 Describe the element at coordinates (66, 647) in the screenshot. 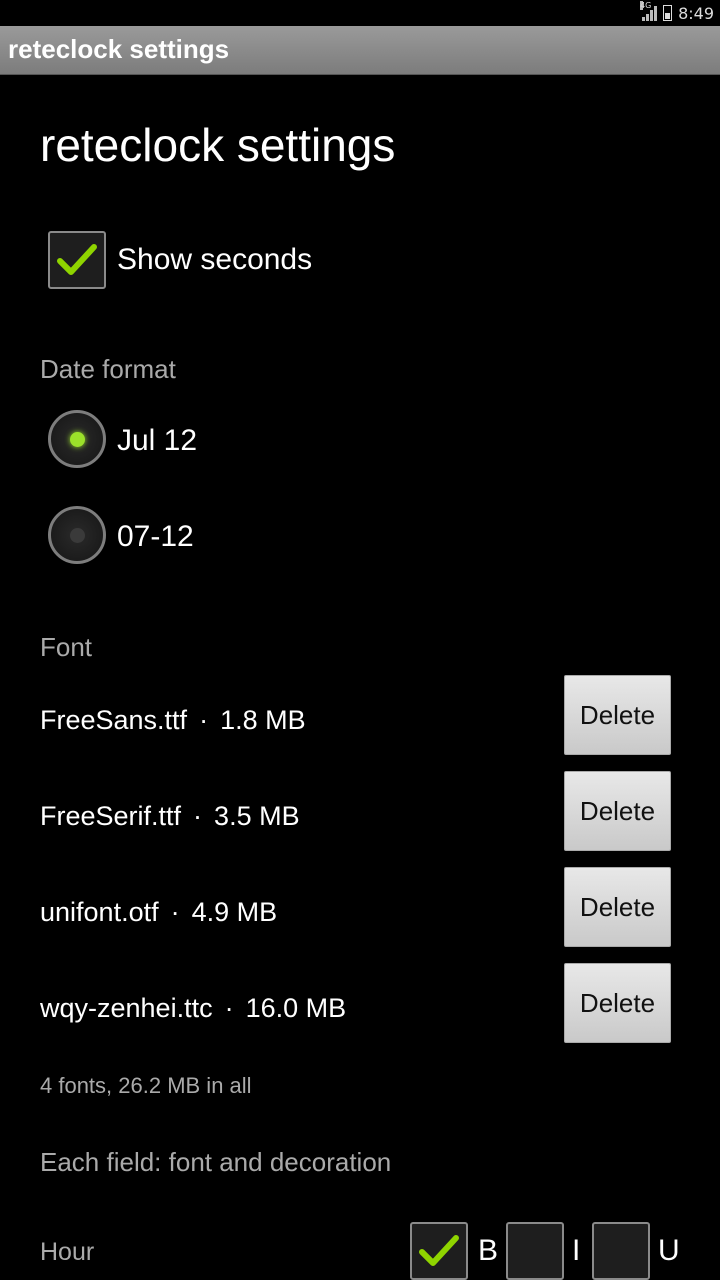

I see `font-heading: Font` at that location.